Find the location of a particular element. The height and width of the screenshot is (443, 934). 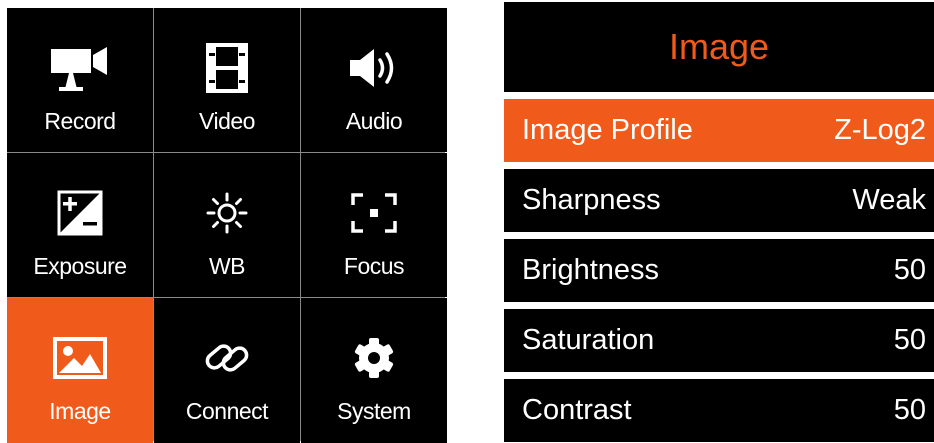

menu-item-connect: Connect is located at coordinates (227, 370).